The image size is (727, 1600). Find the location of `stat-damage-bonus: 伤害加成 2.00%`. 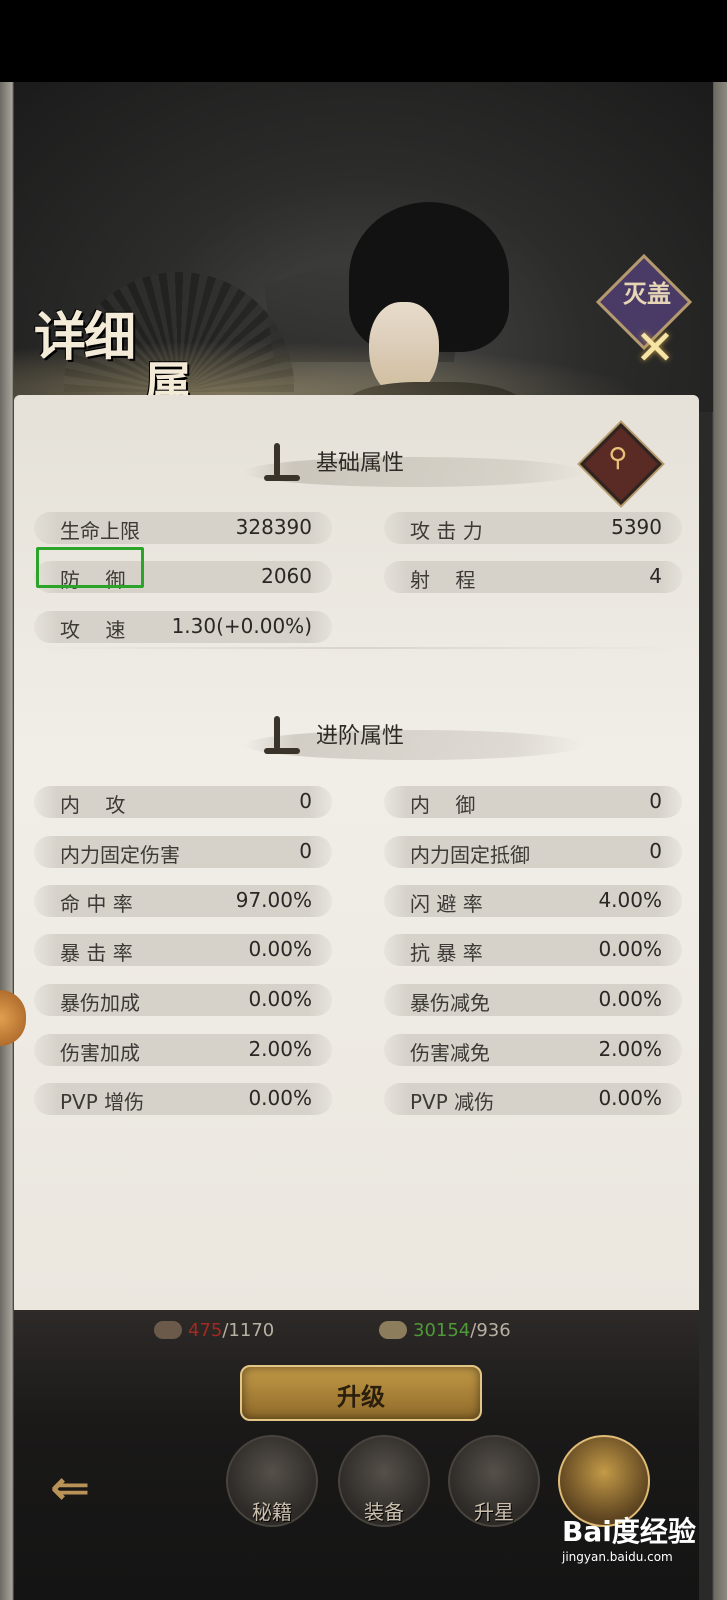

stat-damage-bonus: 伤害加成 2.00% is located at coordinates (183, 1050).